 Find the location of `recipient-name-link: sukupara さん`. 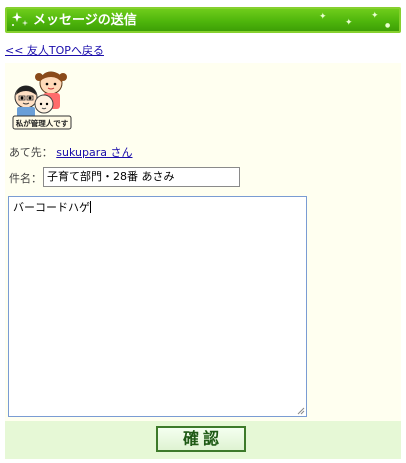

recipient-name-link: sukupara さん is located at coordinates (94, 152).